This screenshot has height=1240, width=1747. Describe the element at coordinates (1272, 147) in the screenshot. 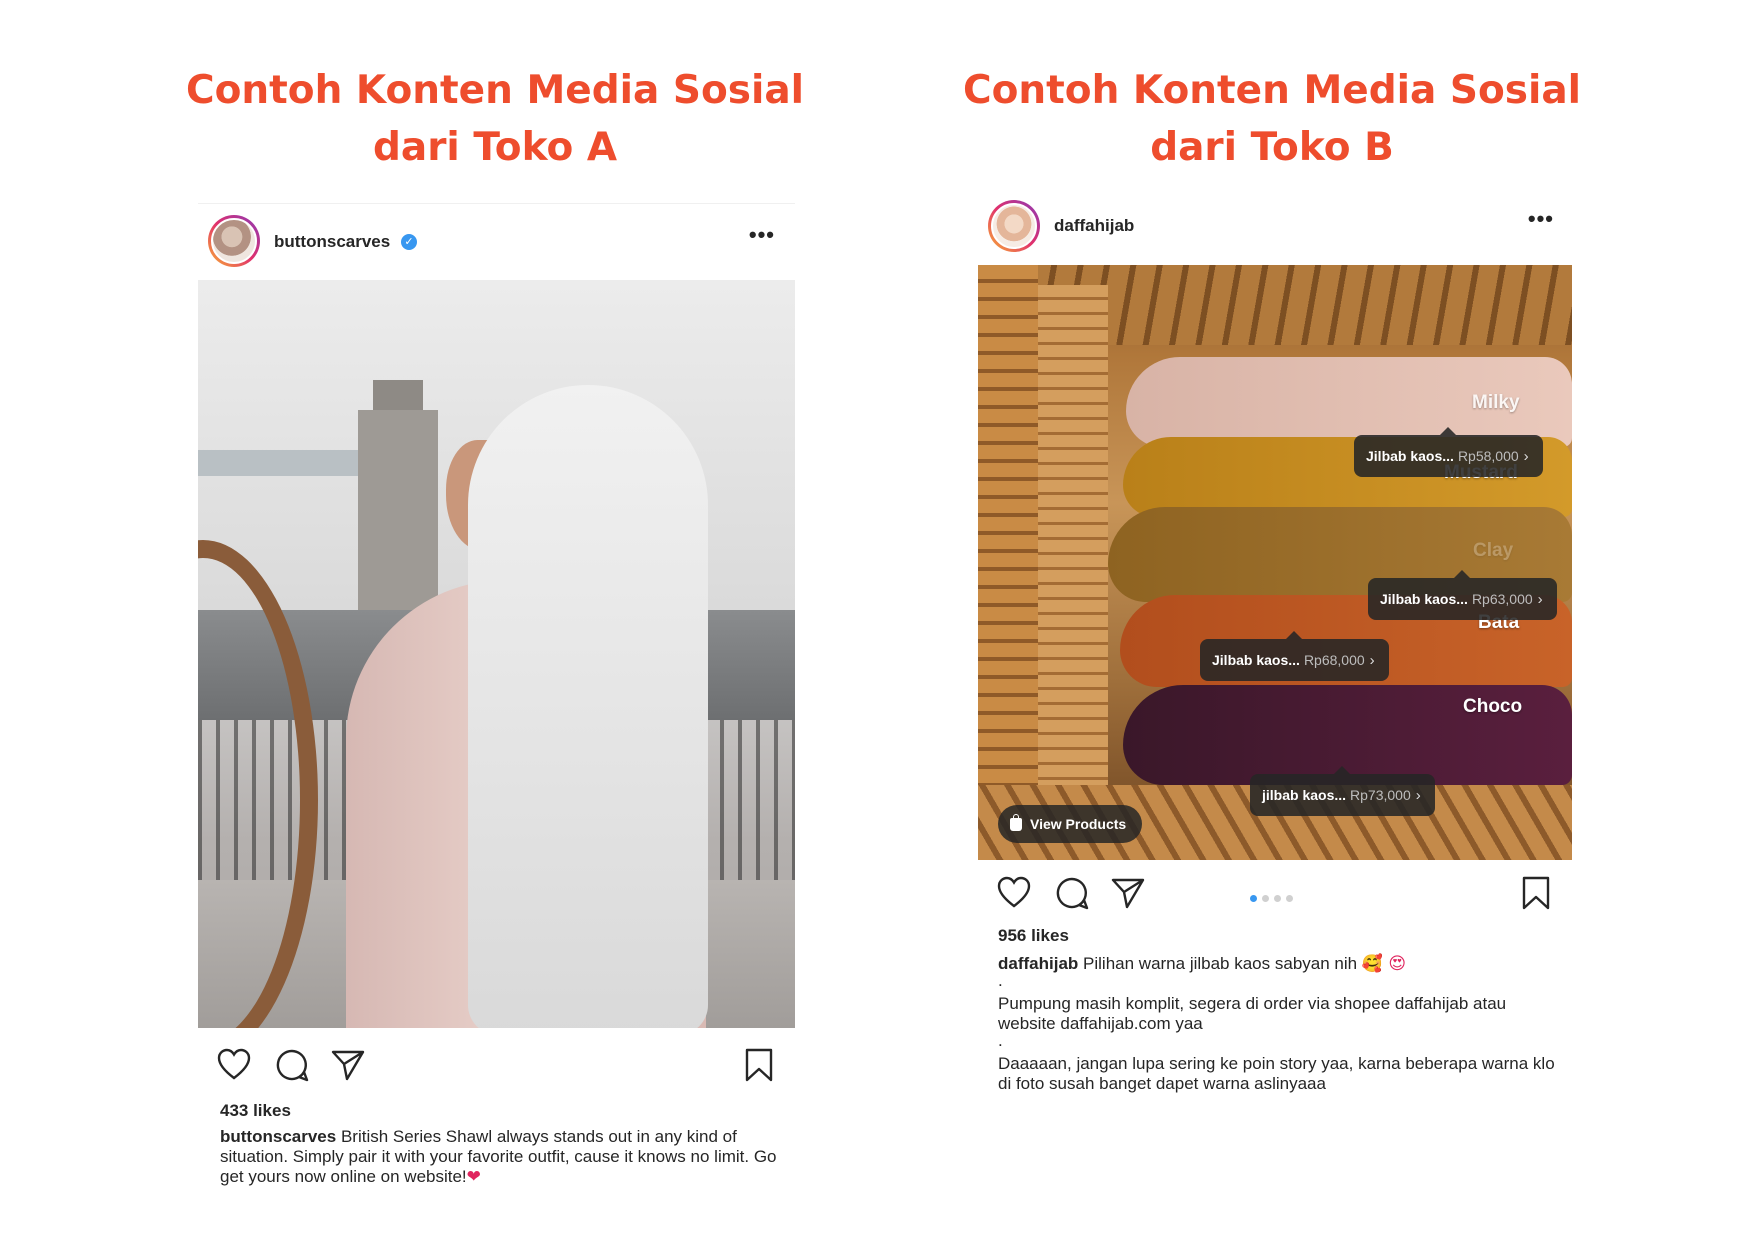

I see `heading-line: dari Toko B` at that location.